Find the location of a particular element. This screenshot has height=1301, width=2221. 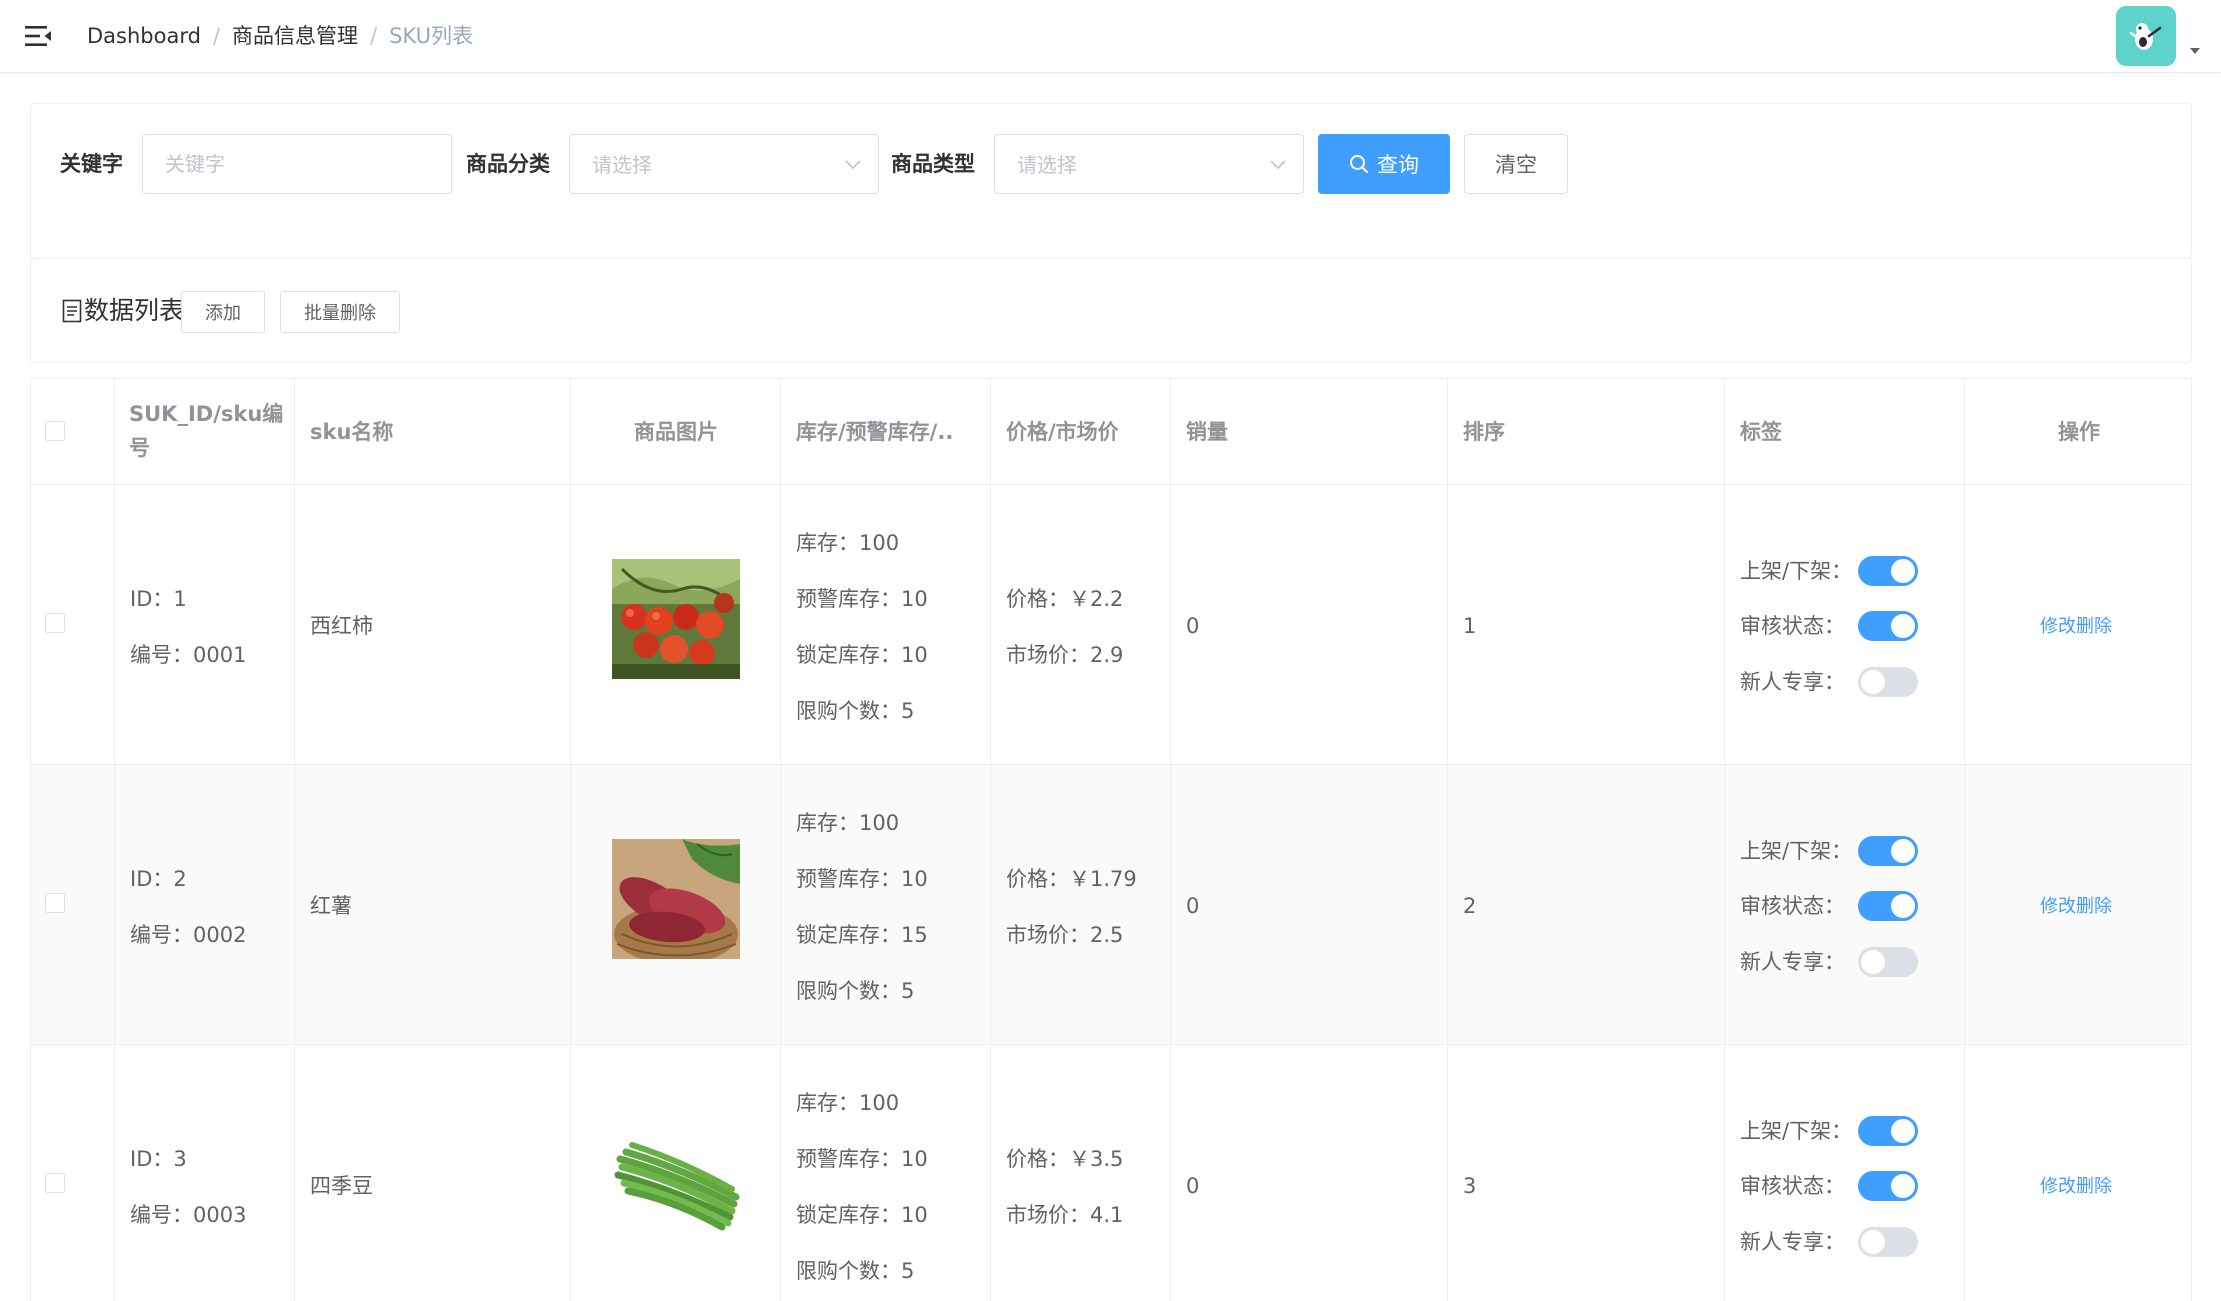

sku-id: ID：1 is located at coordinates (158, 599).